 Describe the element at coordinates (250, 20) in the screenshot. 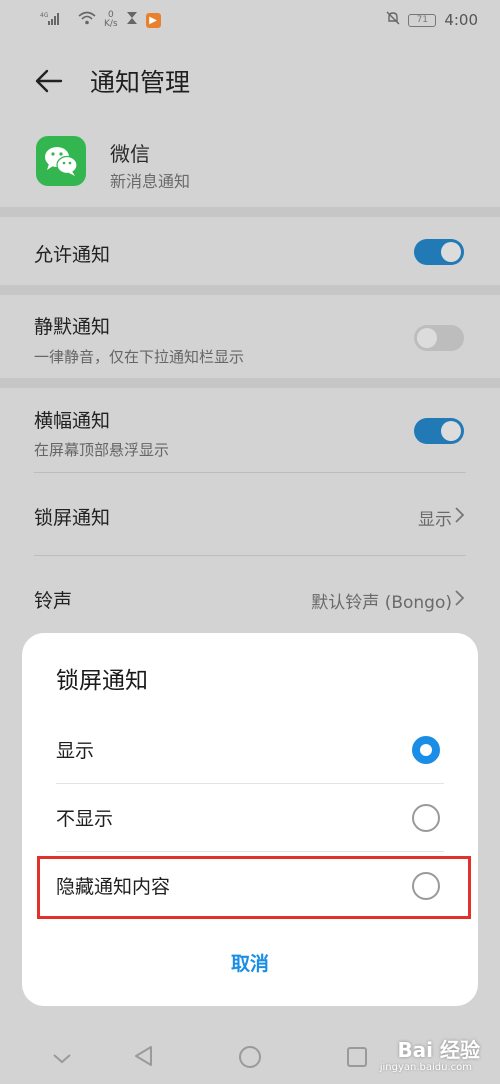

I see `status-bar: 4G 0 K/s ▶ 71 4:00` at that location.